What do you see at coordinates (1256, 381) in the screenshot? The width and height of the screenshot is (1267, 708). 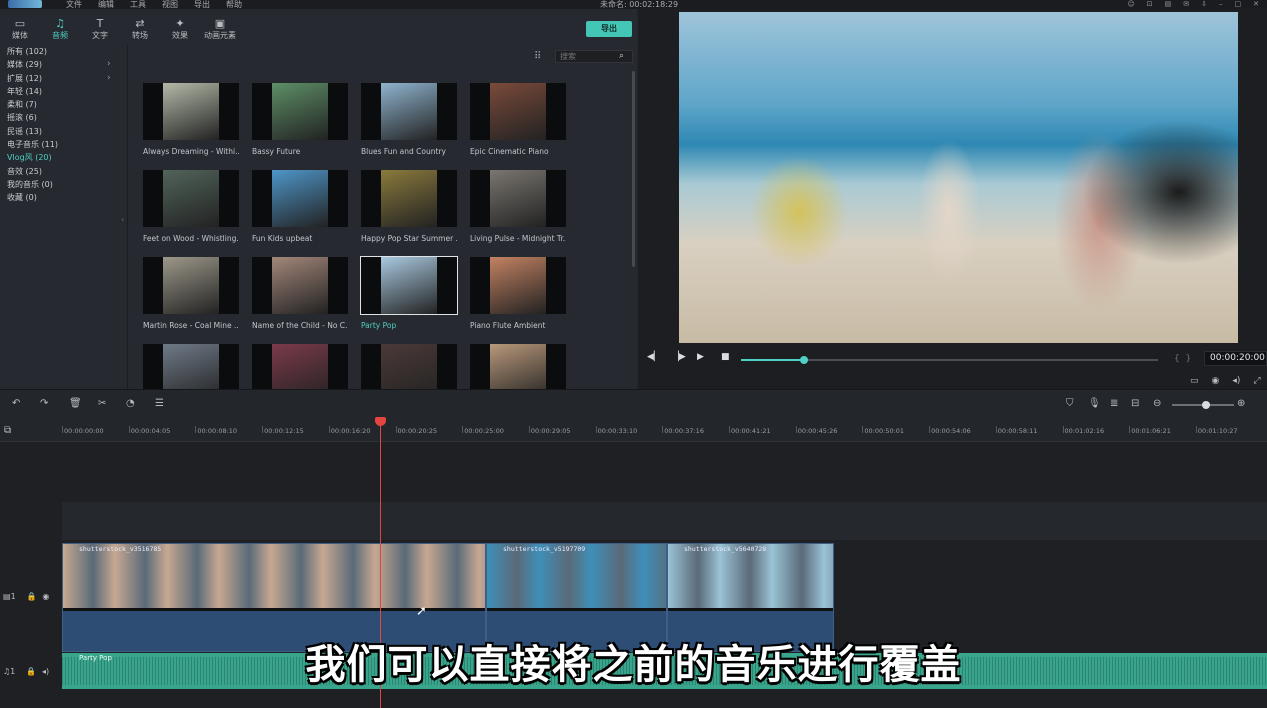 I see `fullscreen-icon: ⤢` at bounding box center [1256, 381].